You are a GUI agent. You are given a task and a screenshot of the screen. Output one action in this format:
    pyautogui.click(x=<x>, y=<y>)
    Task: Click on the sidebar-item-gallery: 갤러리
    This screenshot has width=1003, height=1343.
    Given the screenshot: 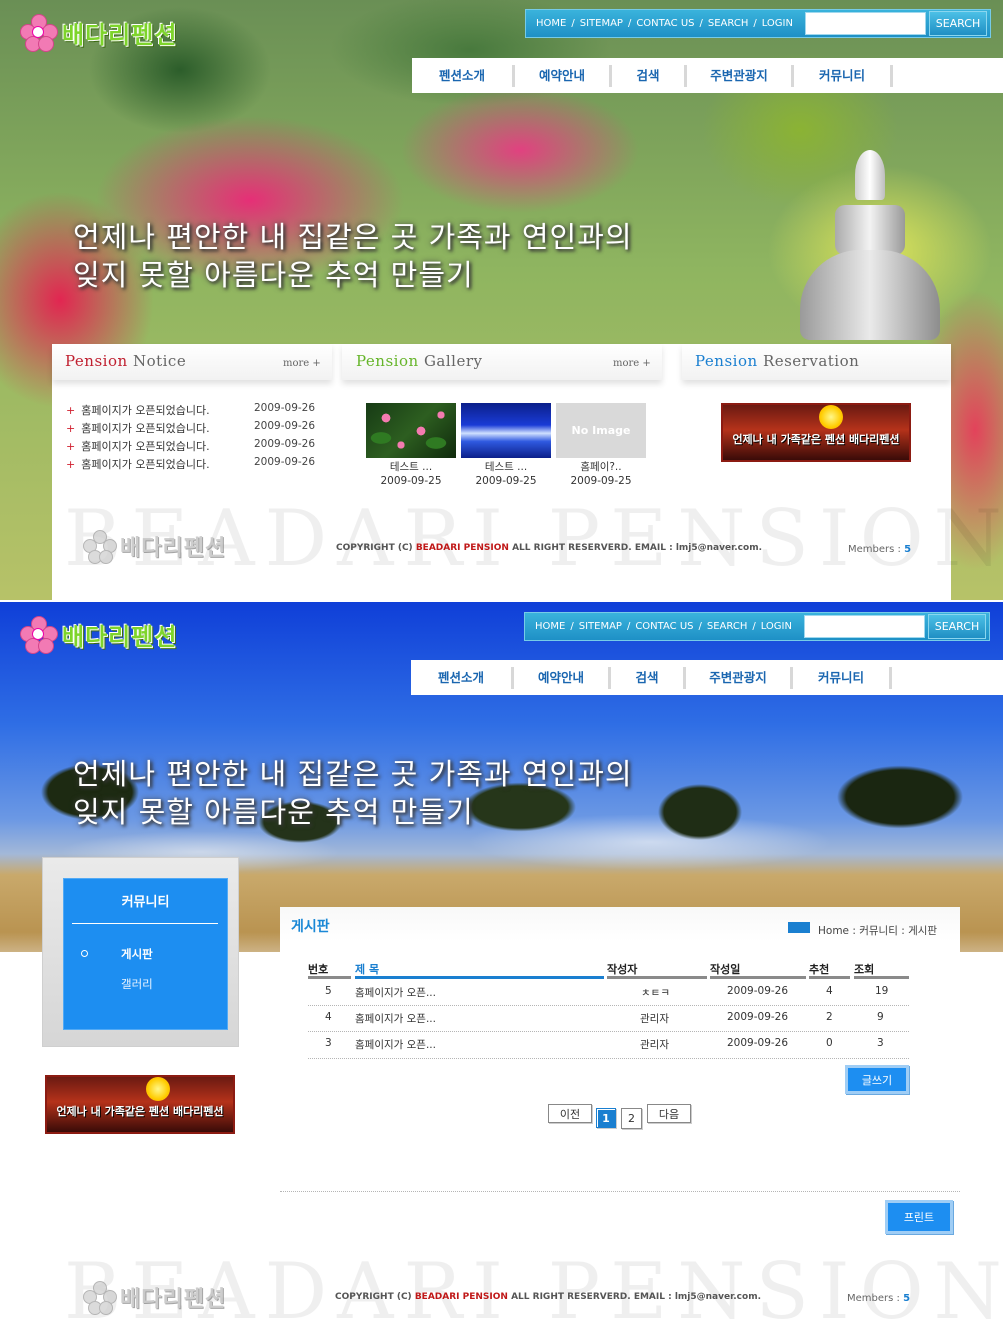 What is the action you would take?
    pyautogui.click(x=137, y=984)
    